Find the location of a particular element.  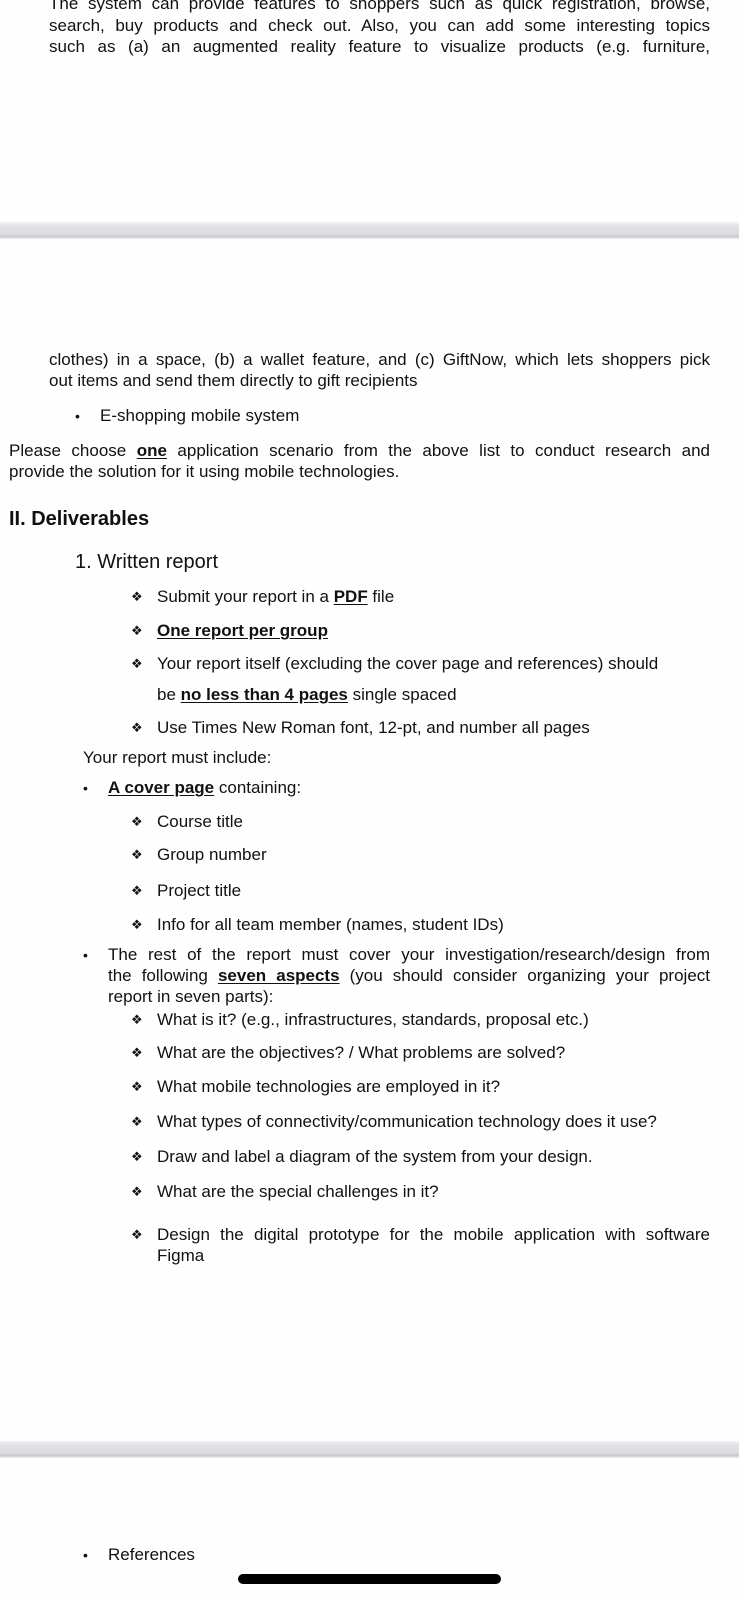

cover-item: ❖ Course title is located at coordinates (187, 821).